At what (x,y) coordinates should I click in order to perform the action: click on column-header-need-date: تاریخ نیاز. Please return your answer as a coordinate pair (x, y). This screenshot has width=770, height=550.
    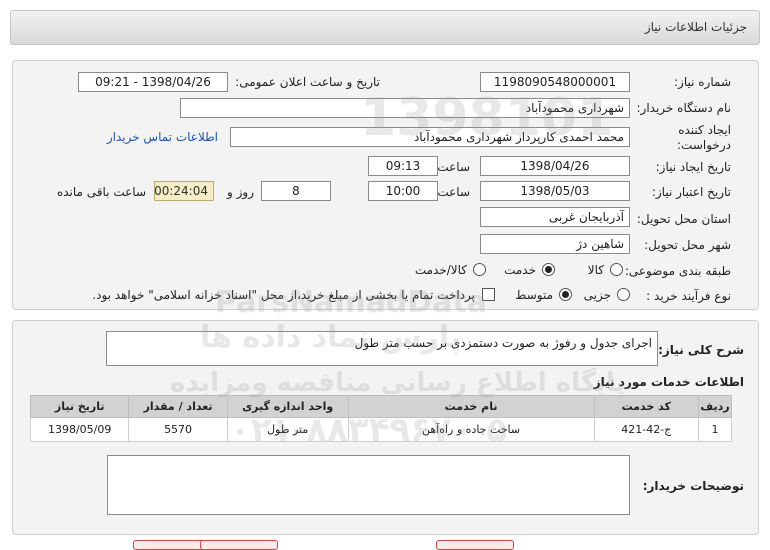
    Looking at the image, I should click on (79, 406).